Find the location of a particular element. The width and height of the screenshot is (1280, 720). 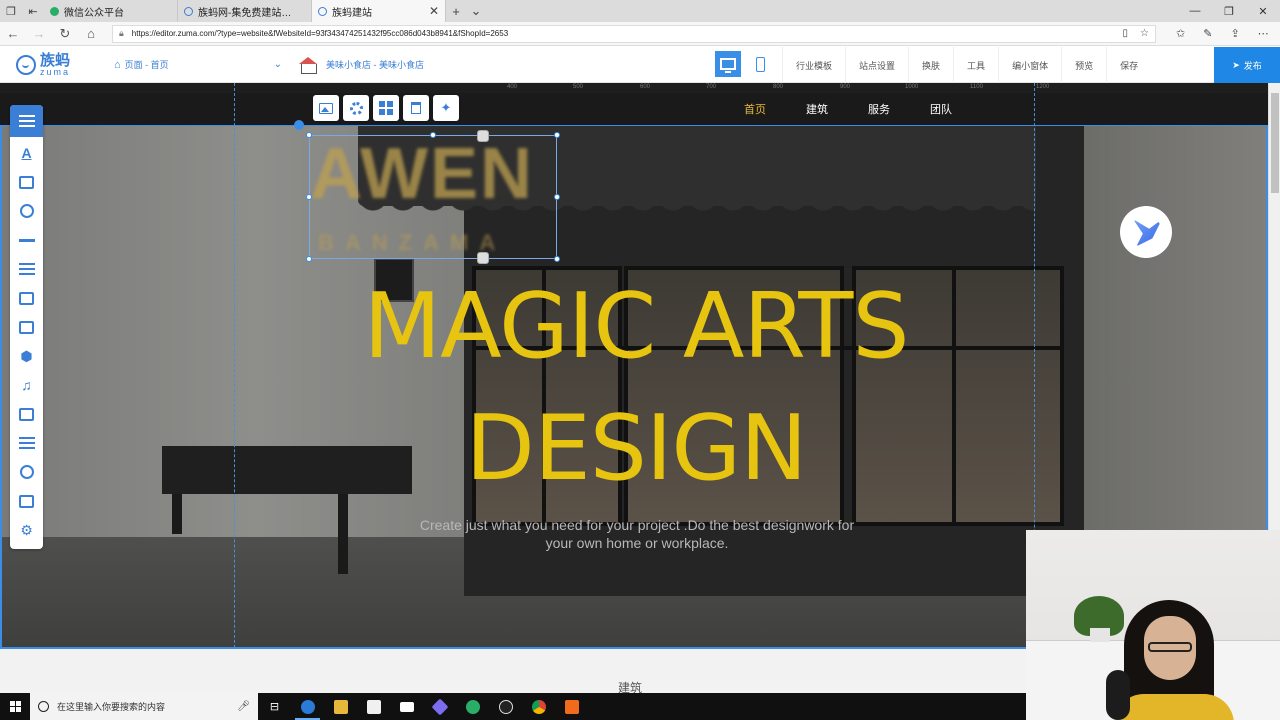

selected-logo-image: AWEN BANZAMA is located at coordinates (433, 197).